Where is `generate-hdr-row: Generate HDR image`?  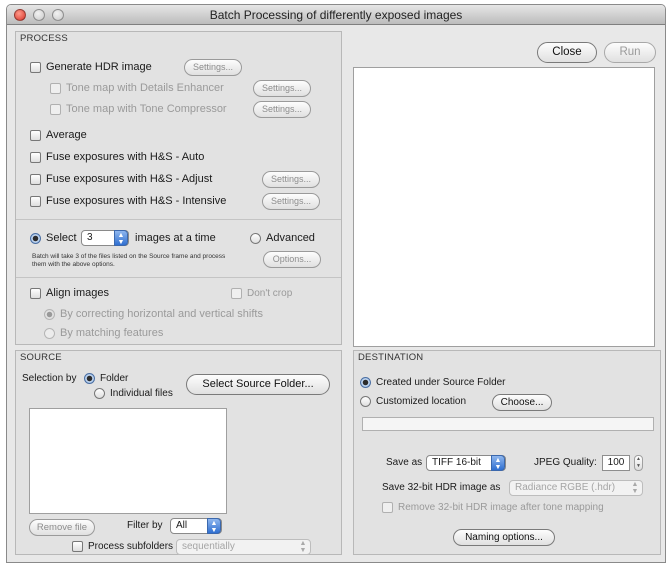
generate-hdr-row: Generate HDR image is located at coordinates (91, 67).